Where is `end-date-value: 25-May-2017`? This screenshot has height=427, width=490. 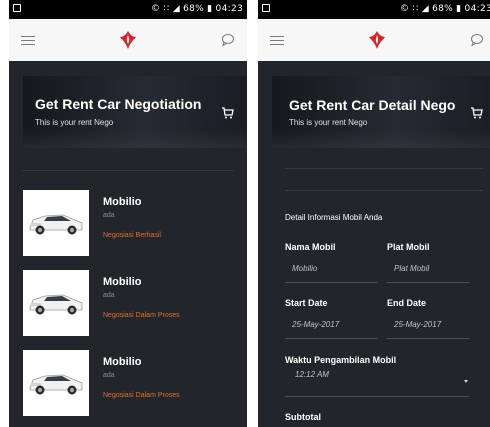 end-date-value: 25-May-2017 is located at coordinates (417, 324).